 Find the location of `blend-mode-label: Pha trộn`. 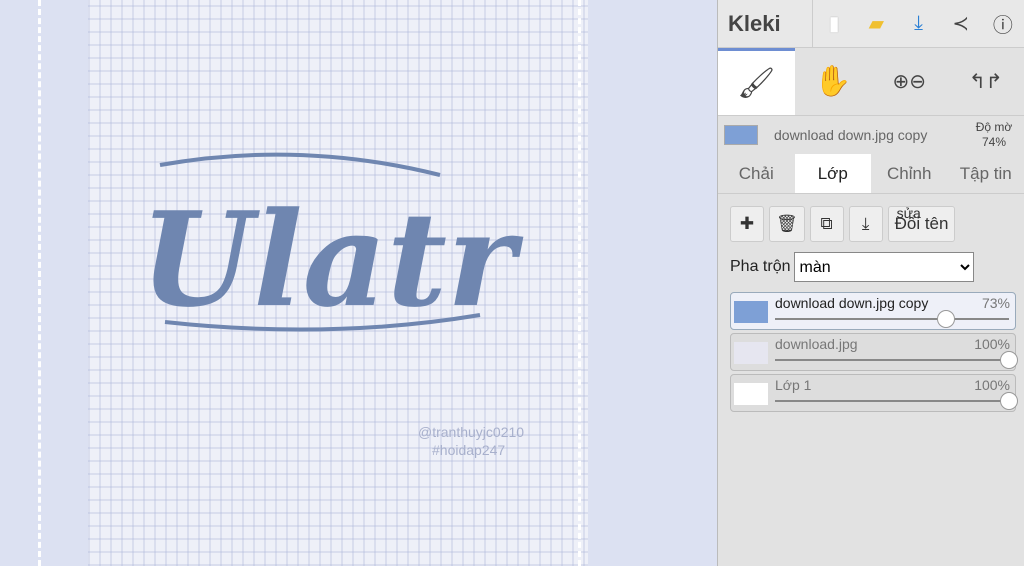

blend-mode-label: Pha trộn is located at coordinates (760, 266).